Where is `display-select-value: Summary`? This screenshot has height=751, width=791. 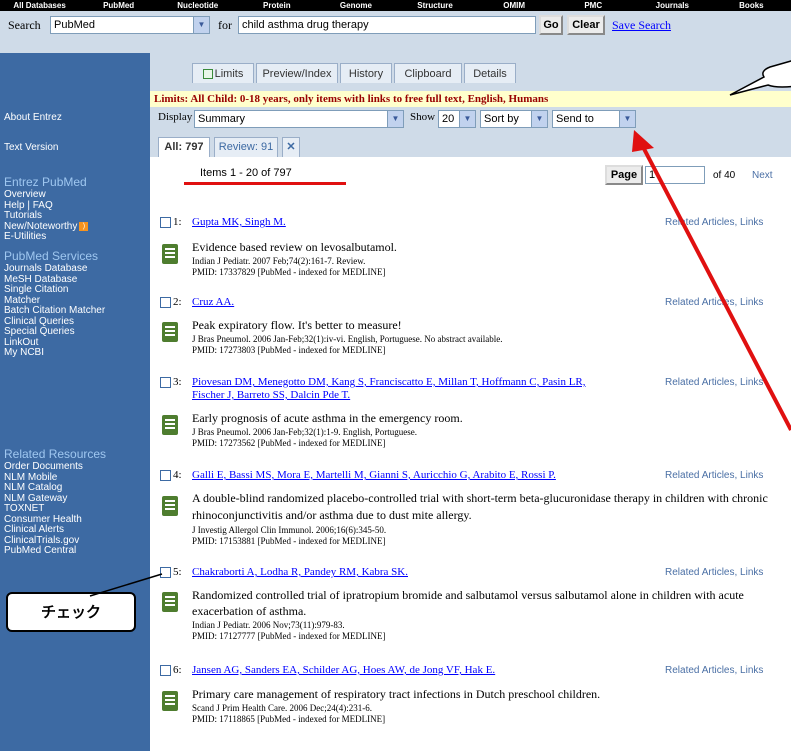
display-select-value: Summary is located at coordinates (222, 119).